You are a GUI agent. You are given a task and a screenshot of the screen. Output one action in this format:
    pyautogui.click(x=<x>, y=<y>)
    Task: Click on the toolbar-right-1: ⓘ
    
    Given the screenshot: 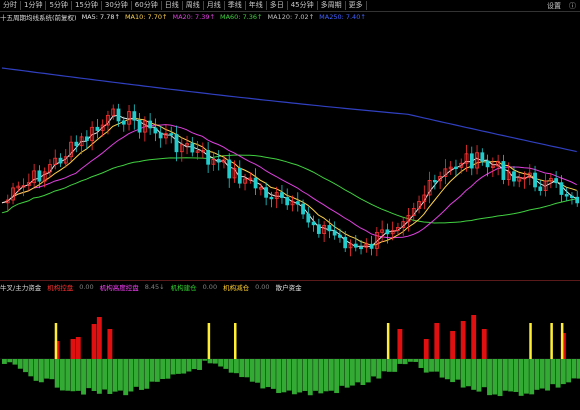 What is the action you would take?
    pyautogui.click(x=572, y=6)
    